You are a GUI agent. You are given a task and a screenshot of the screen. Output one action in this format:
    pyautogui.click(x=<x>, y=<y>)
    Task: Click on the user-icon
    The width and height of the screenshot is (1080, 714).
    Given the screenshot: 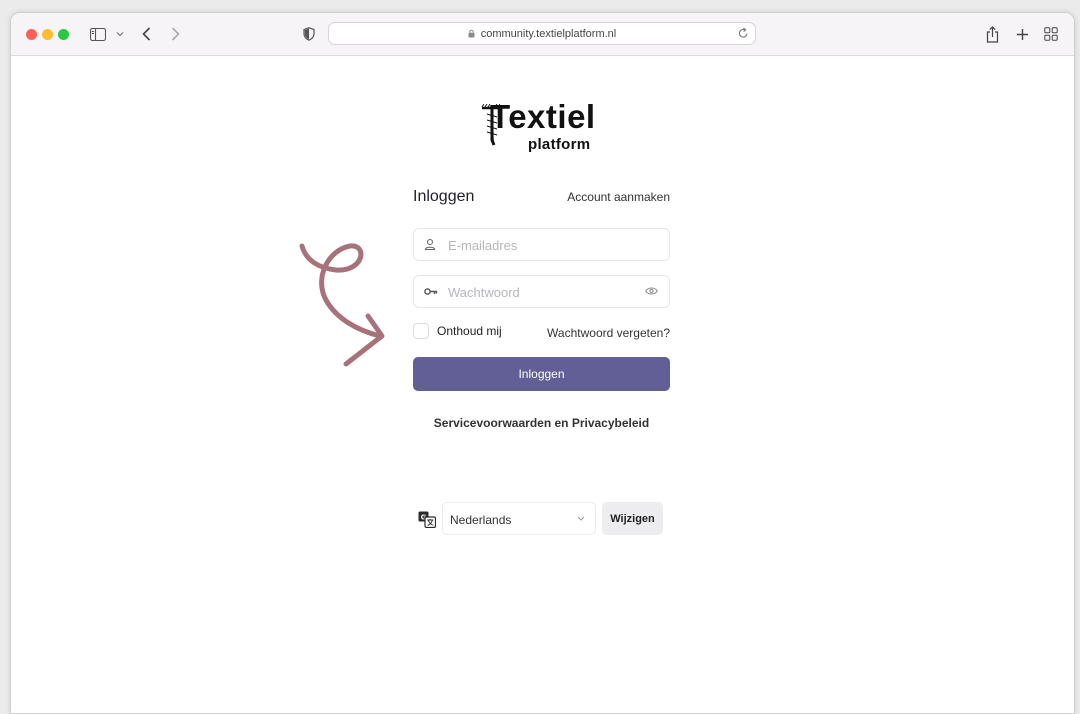 What is the action you would take?
    pyautogui.click(x=430, y=244)
    